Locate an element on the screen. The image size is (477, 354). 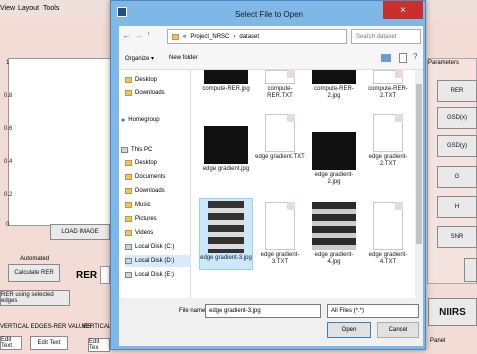
preview-pane-icon is located at coordinates (403, 58).